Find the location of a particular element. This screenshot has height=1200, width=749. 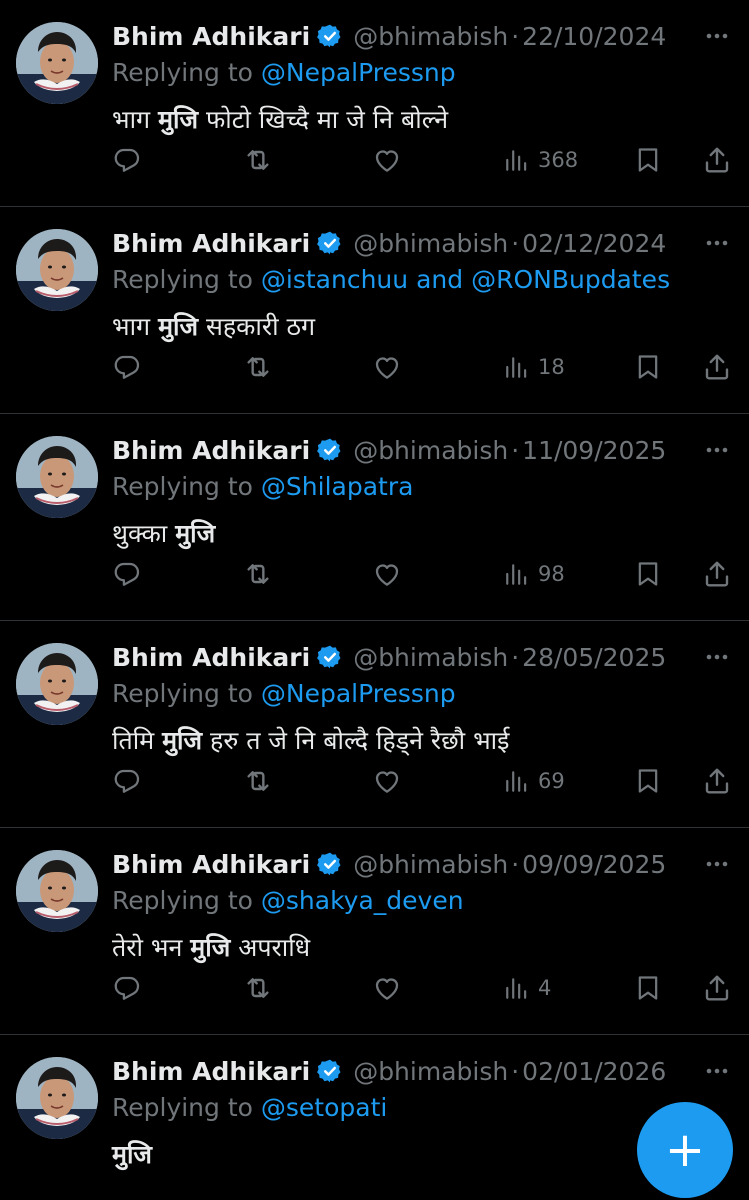

mention-link: @RONBupdates is located at coordinates (570, 279).